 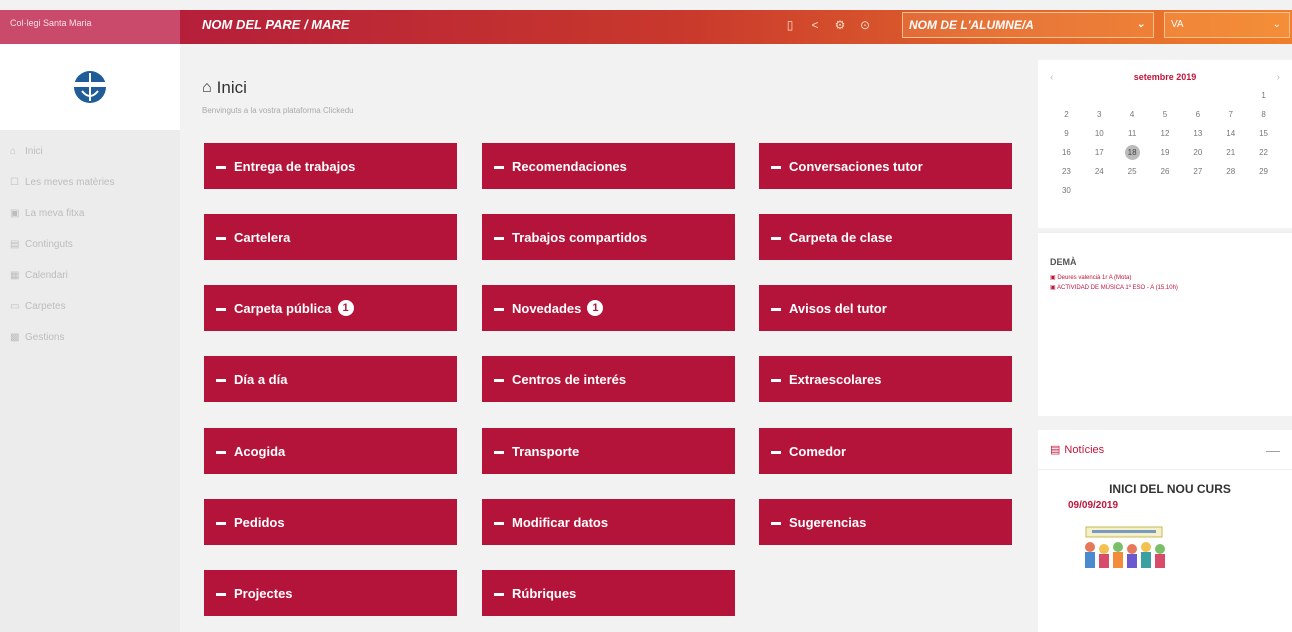 I want to click on tile-label: Día a día, so click(x=261, y=379).